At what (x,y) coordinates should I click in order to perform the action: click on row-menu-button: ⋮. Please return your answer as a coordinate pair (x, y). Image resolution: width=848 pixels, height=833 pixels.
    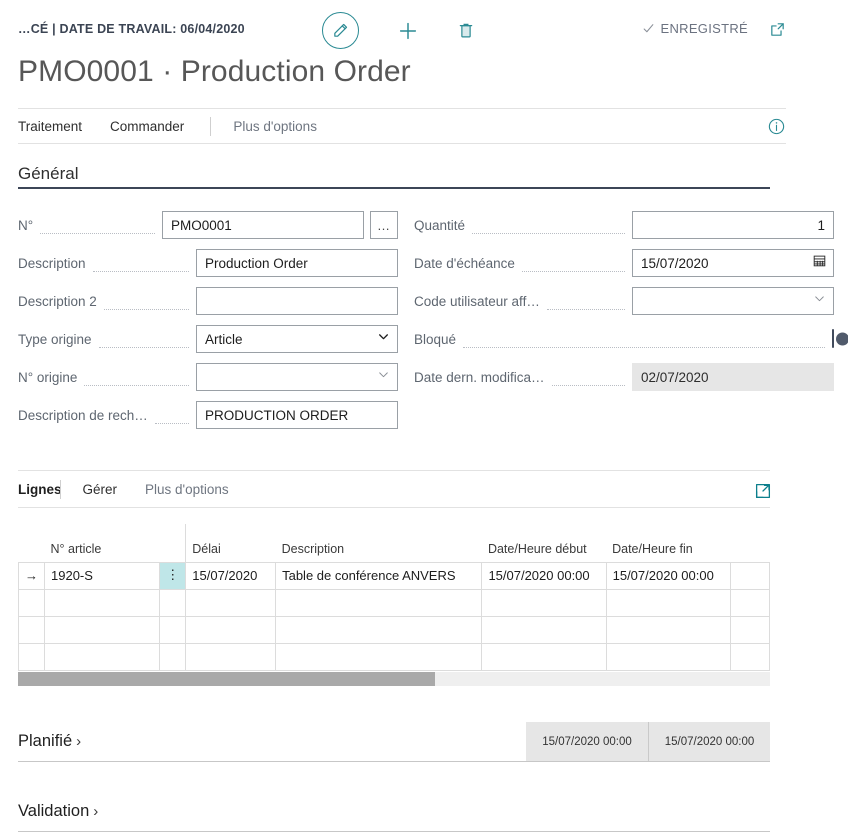
    Looking at the image, I should click on (173, 575).